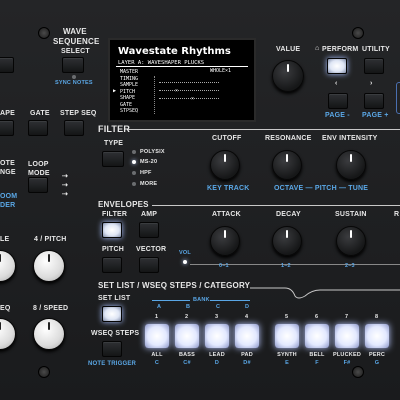  I want to click on perform-button, so click(337, 66).